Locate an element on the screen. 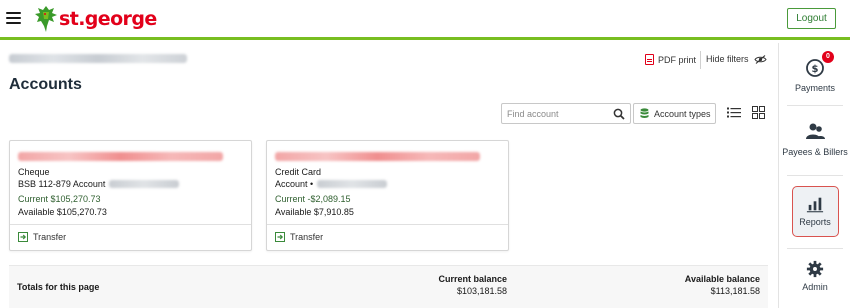  available-balance-header: Available balance is located at coordinates (722, 279).